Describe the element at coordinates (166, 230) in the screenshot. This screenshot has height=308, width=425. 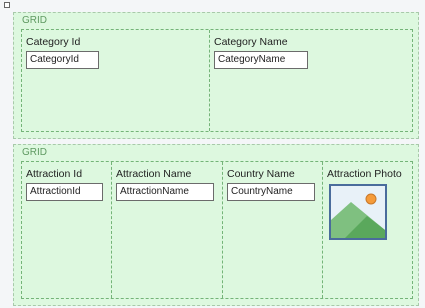
I see `grid-column-attraction-name: Attraction Name AttractionName` at that location.